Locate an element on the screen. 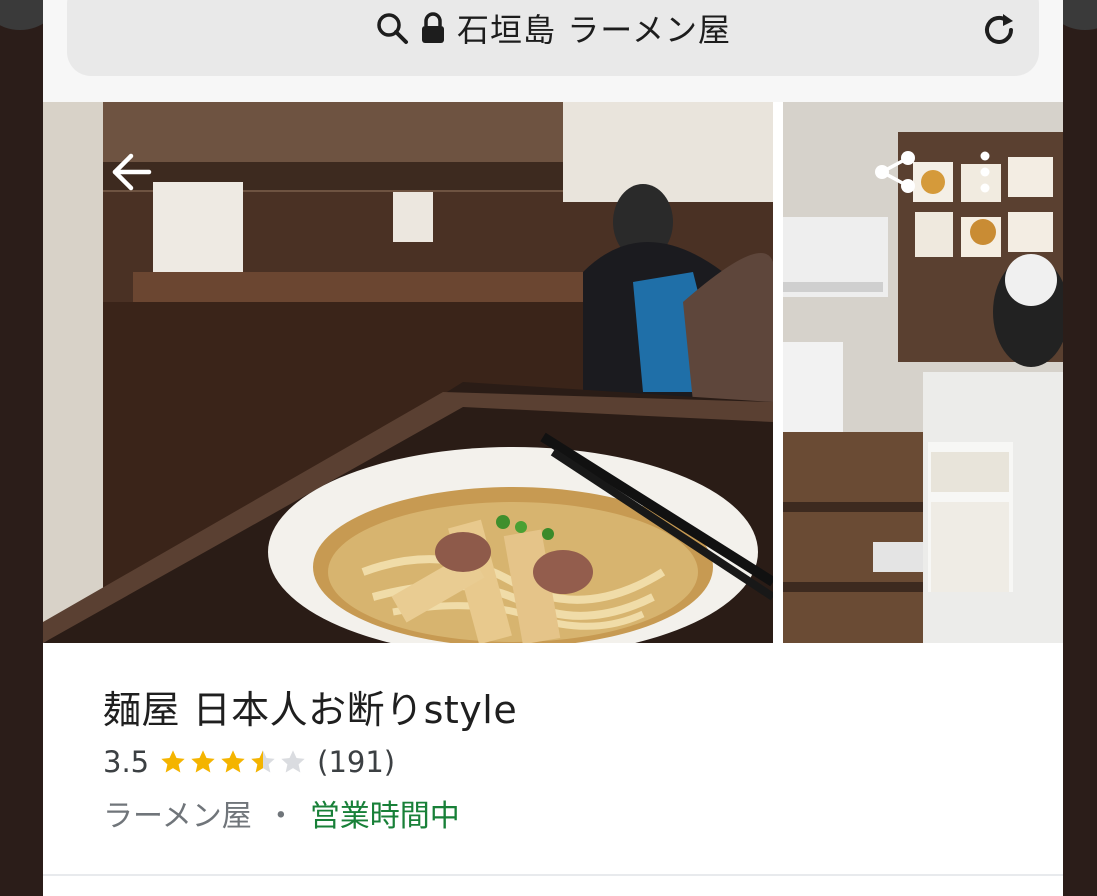  address-bar-query: 石垣島 ラーメン屋 is located at coordinates (594, 30).